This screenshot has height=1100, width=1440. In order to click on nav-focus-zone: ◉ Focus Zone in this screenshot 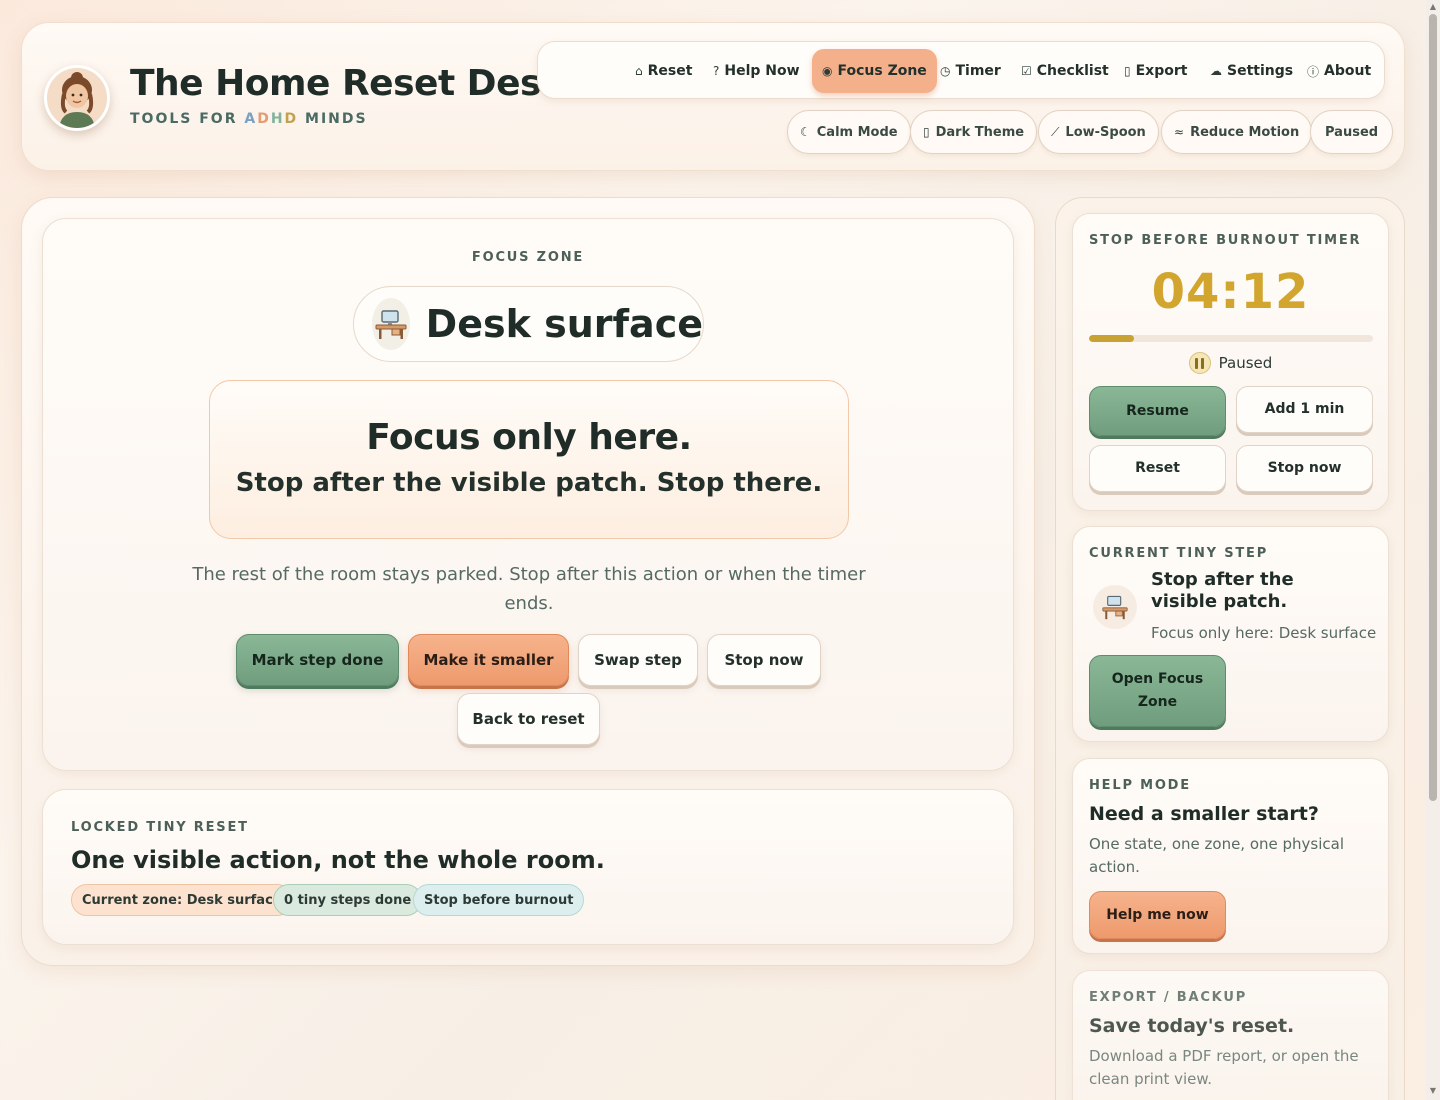, I will do `click(874, 71)`.